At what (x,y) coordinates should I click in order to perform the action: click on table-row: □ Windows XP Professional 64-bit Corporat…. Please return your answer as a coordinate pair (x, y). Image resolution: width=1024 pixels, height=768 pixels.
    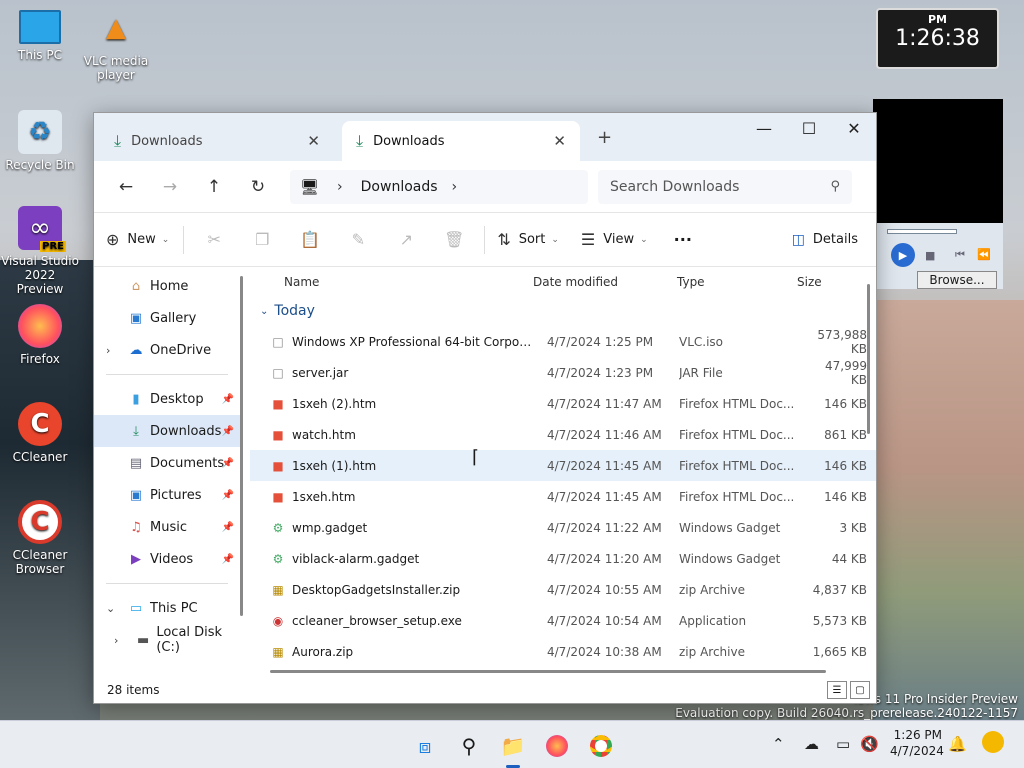
    Looking at the image, I should click on (563, 341).